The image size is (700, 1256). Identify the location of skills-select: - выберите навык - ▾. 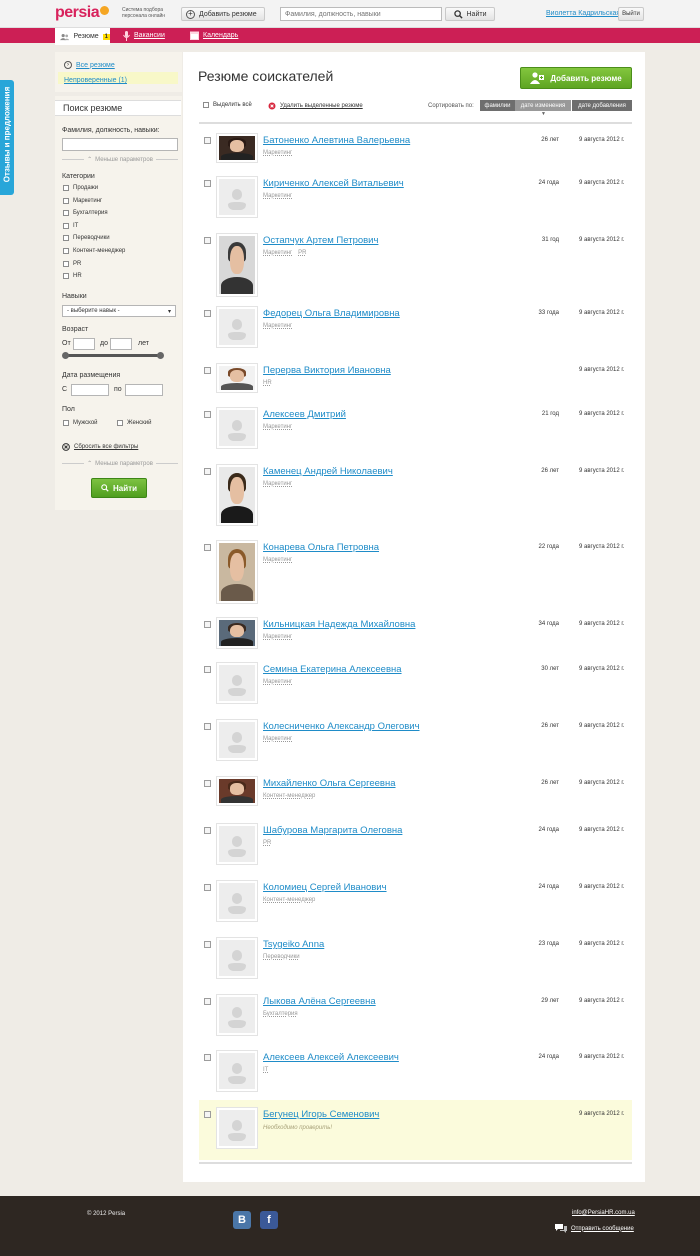
(119, 311).